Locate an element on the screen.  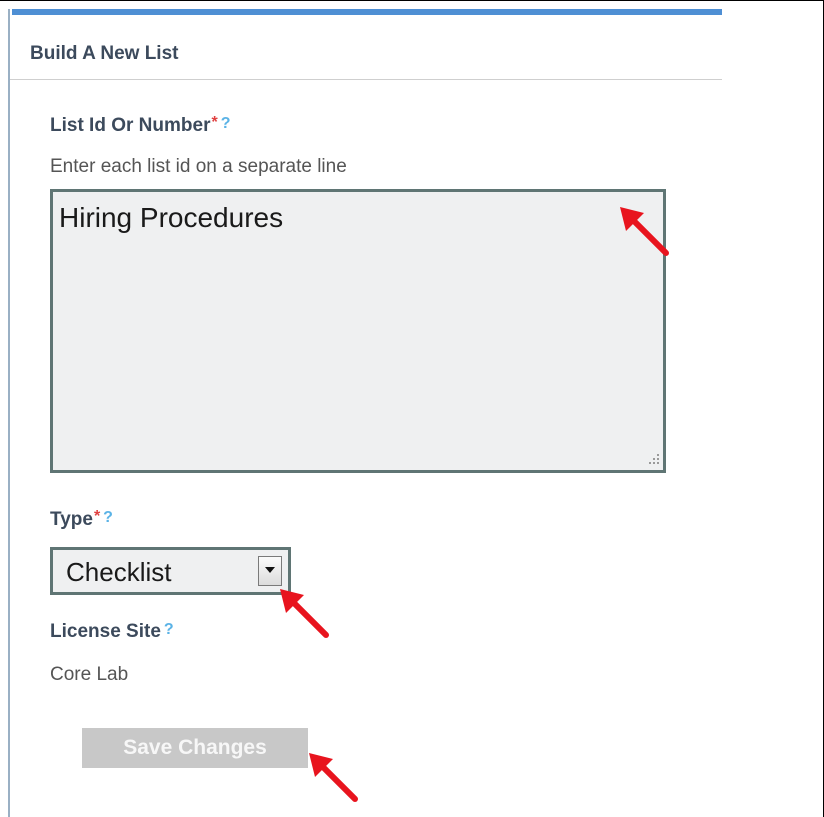
list-id-label-text: List Id Or Number is located at coordinates (130, 125).